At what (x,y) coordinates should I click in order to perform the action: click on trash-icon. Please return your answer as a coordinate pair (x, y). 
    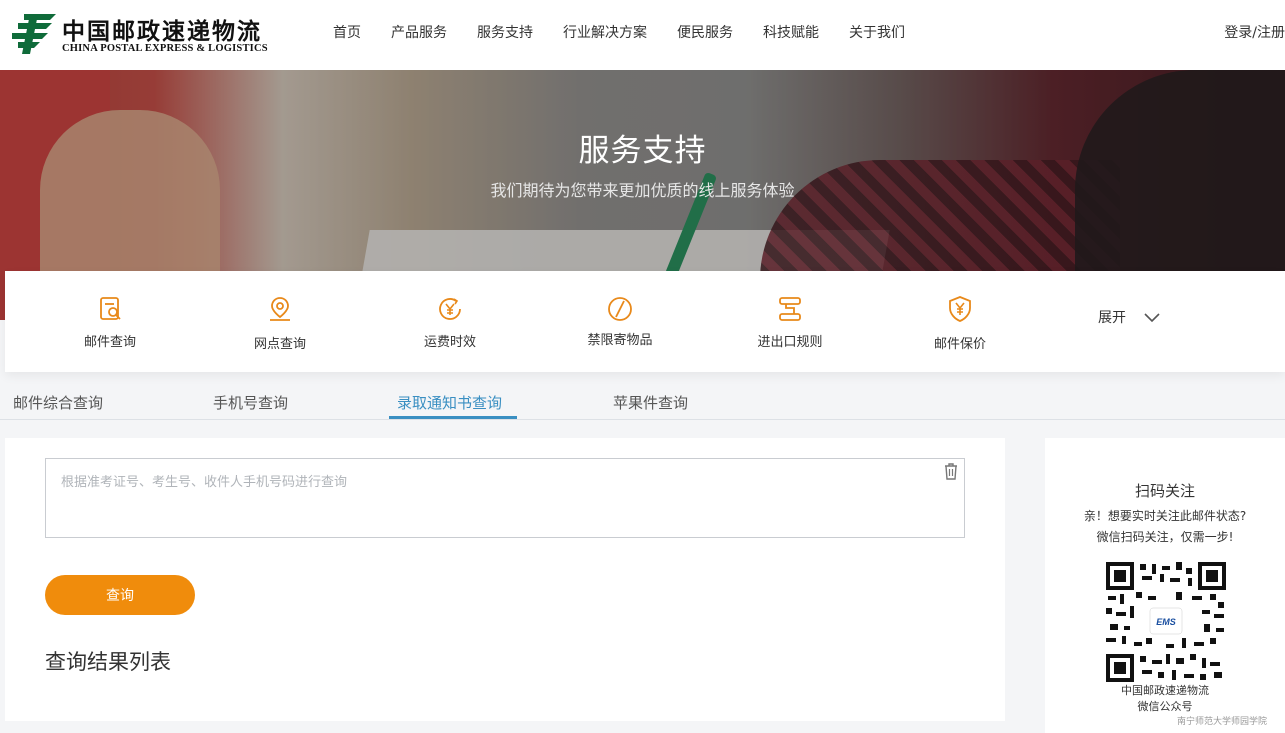
    Looking at the image, I should click on (951, 471).